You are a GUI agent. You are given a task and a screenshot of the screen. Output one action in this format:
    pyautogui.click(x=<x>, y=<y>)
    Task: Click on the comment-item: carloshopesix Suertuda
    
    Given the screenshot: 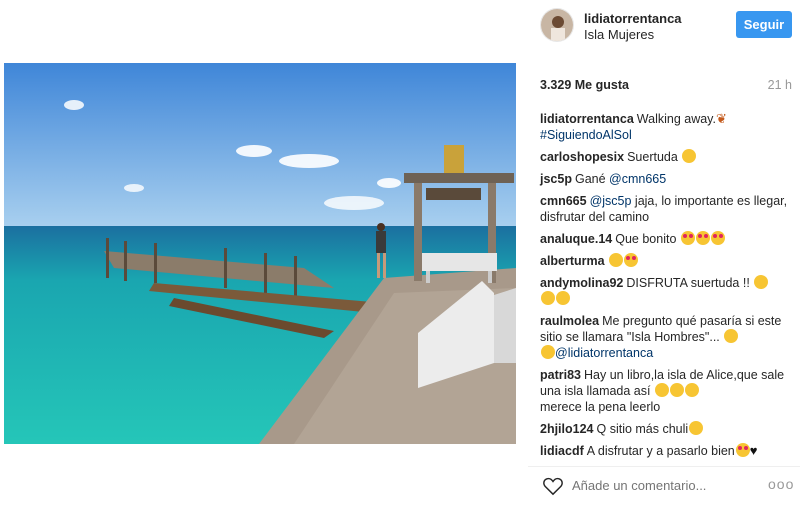 What is the action you would take?
    pyautogui.click(x=665, y=157)
    